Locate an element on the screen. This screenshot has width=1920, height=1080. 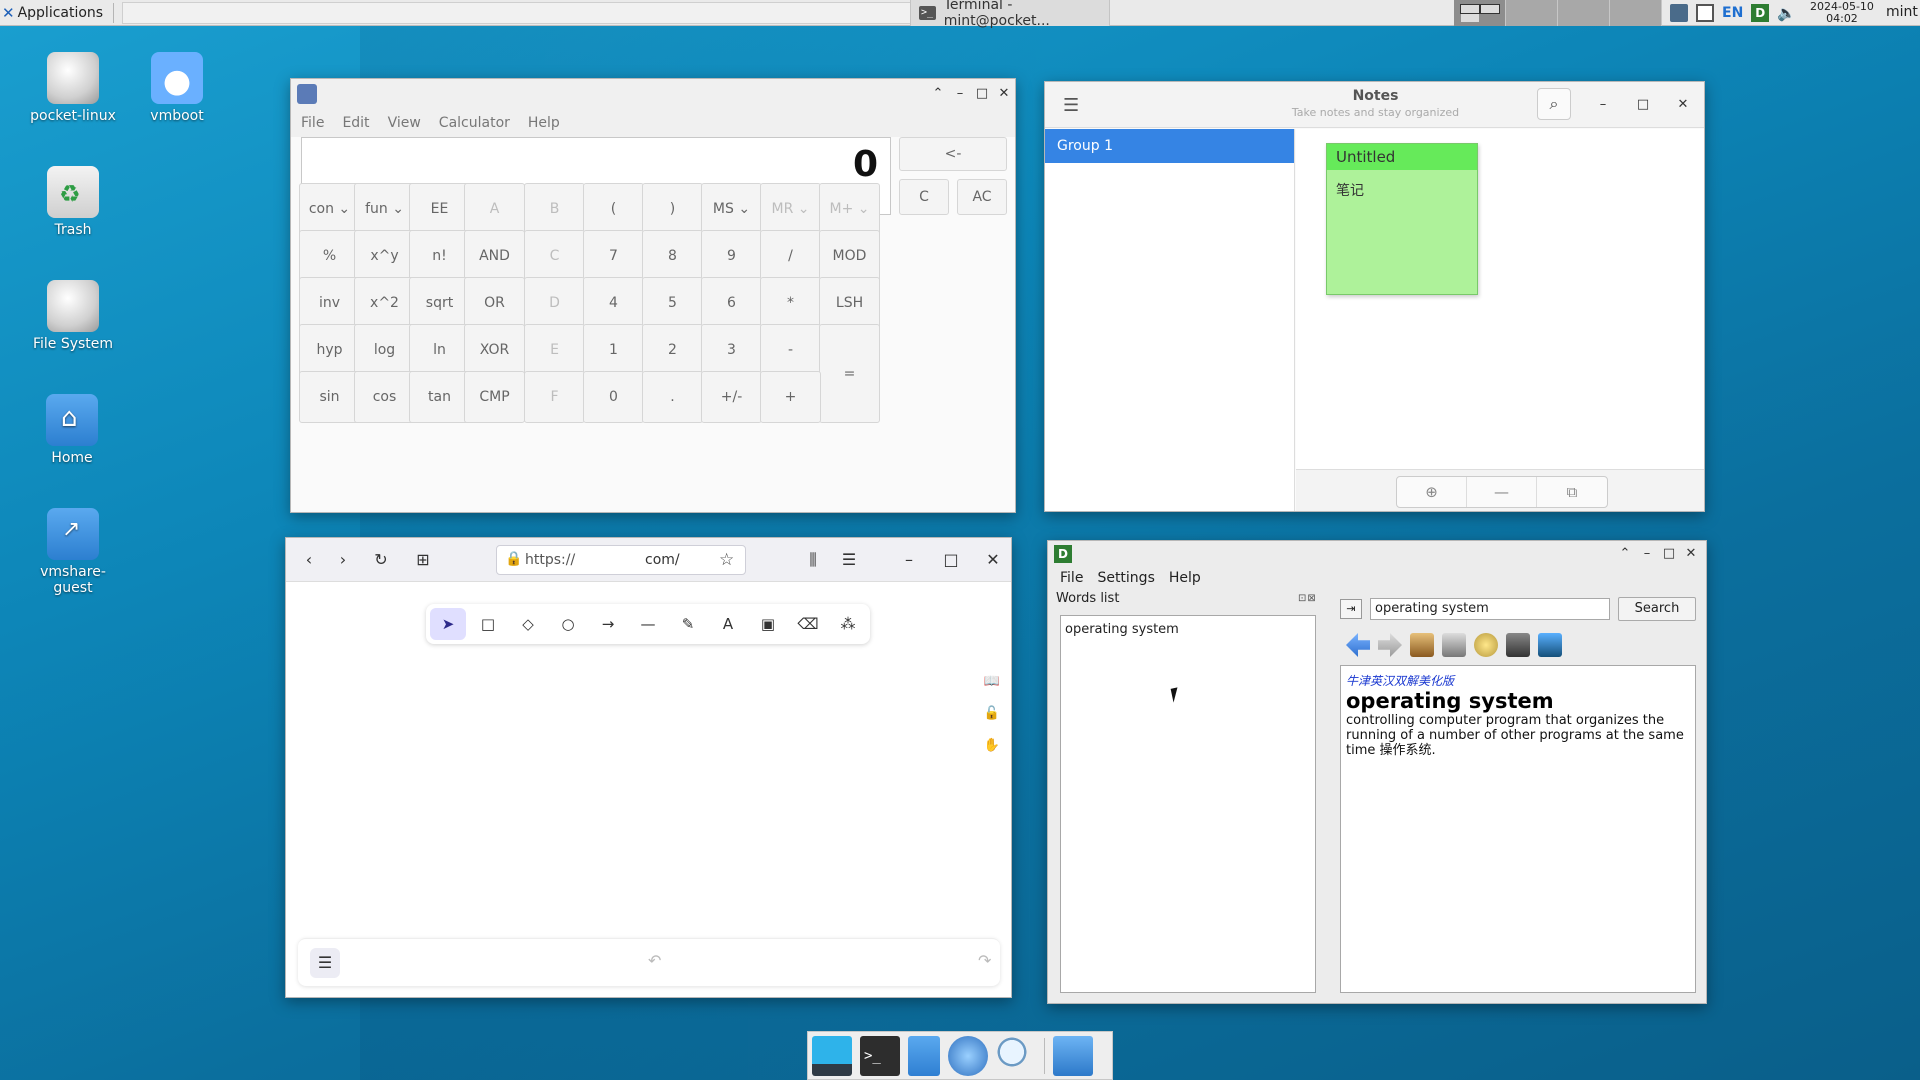
back-icon: ‹ is located at coordinates (309, 560).